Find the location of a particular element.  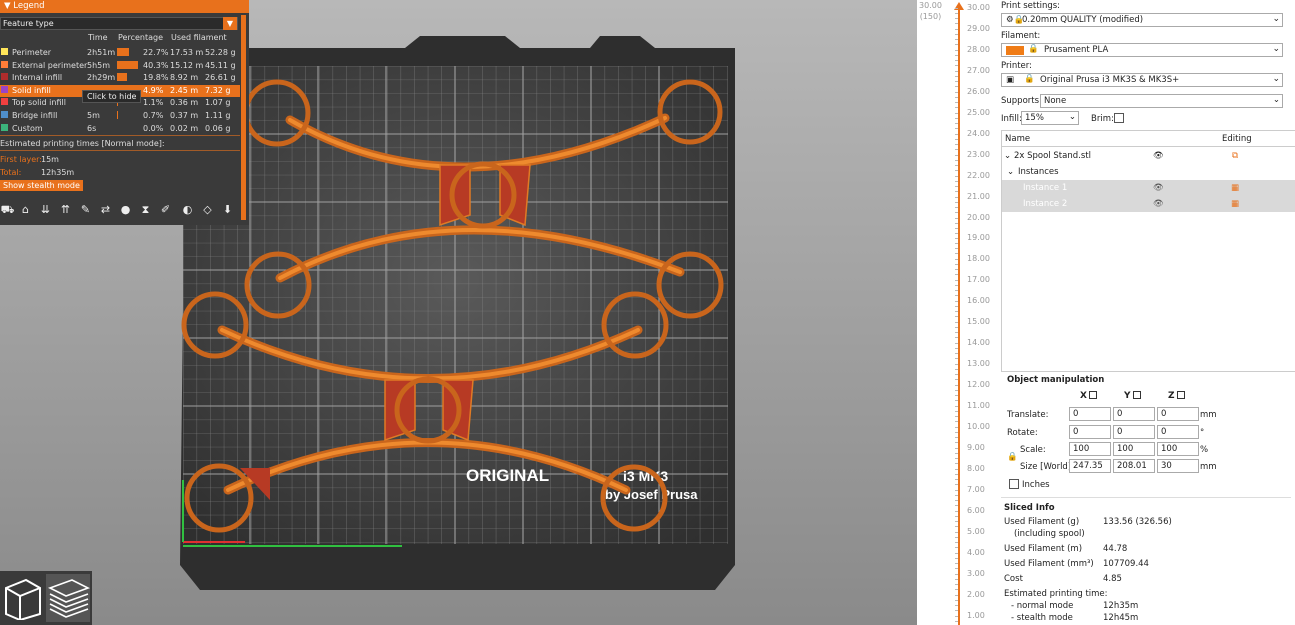

filament-combo: 🔒 Prusament PLA ⌄ is located at coordinates (1142, 50).